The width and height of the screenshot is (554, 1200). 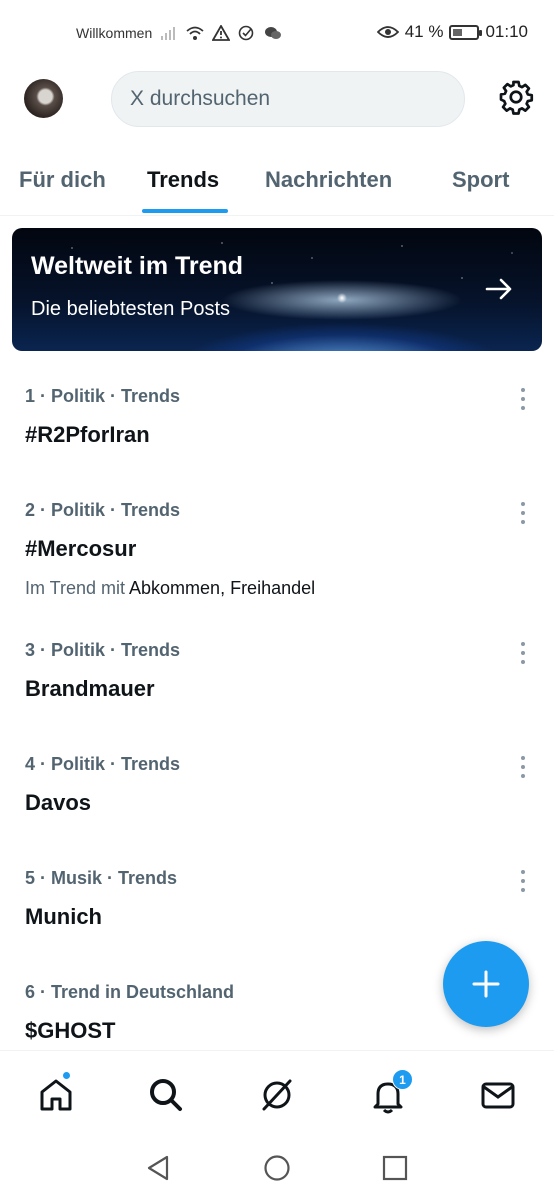 I want to click on status-right: 41 % 01:10, so click(x=452, y=32).